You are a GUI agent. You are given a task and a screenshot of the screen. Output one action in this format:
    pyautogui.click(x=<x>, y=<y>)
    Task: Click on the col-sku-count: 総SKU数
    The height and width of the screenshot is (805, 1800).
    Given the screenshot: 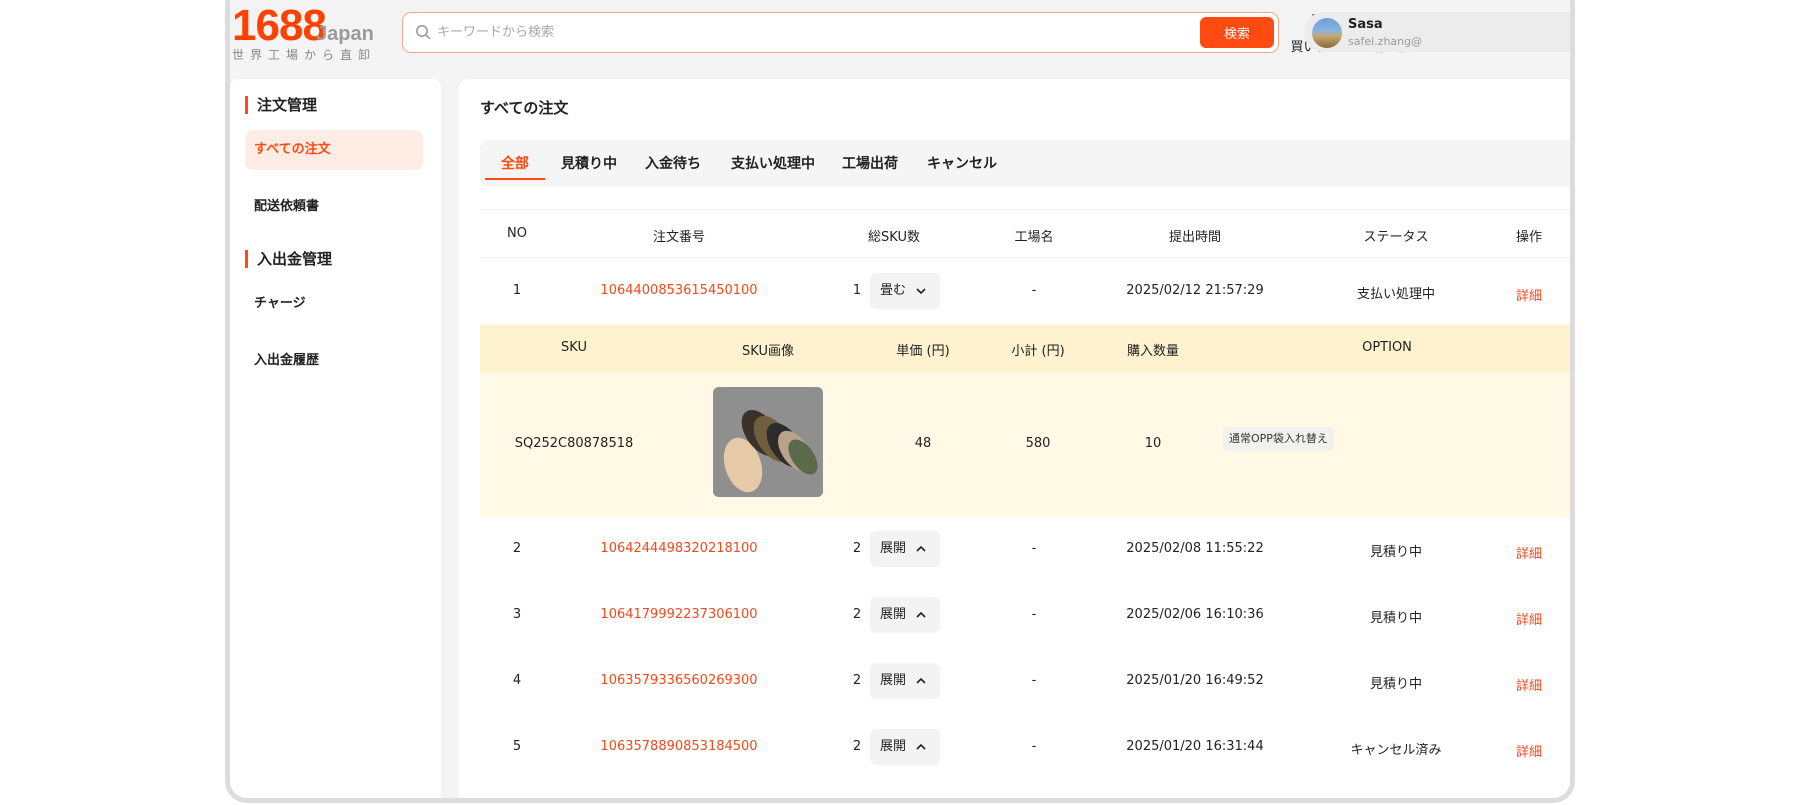 What is the action you would take?
    pyautogui.click(x=894, y=237)
    